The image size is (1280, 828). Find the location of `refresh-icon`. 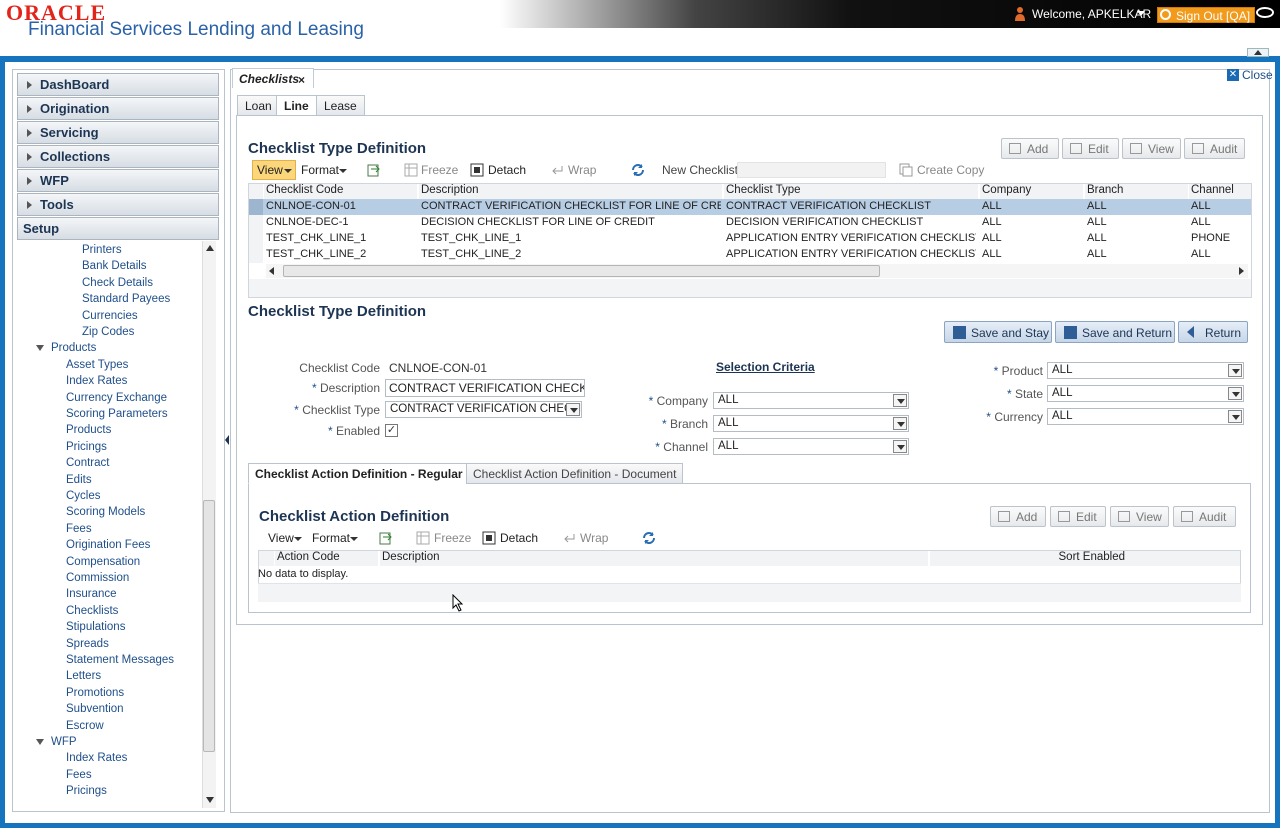

refresh-icon is located at coordinates (638, 170).